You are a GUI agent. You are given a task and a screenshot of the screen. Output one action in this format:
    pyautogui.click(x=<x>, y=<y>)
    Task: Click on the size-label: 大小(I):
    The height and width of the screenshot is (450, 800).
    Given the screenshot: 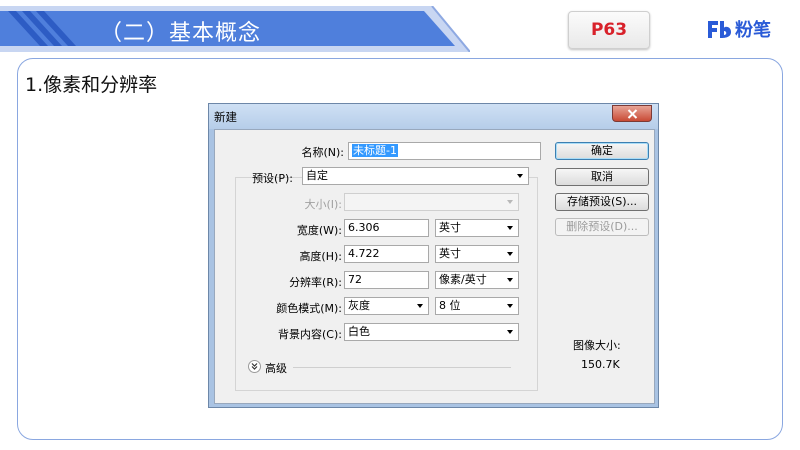 What is the action you would take?
    pyautogui.click(x=323, y=204)
    